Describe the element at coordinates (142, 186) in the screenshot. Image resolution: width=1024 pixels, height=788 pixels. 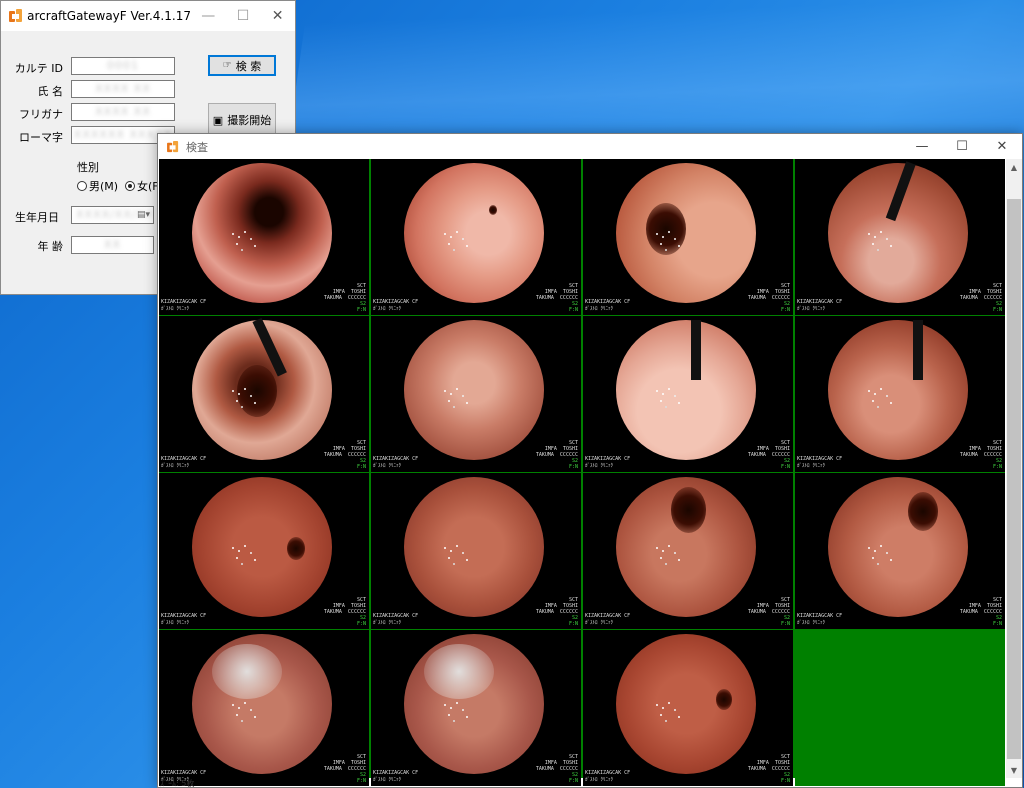
I see `gender-female-radio: 女(F` at that location.